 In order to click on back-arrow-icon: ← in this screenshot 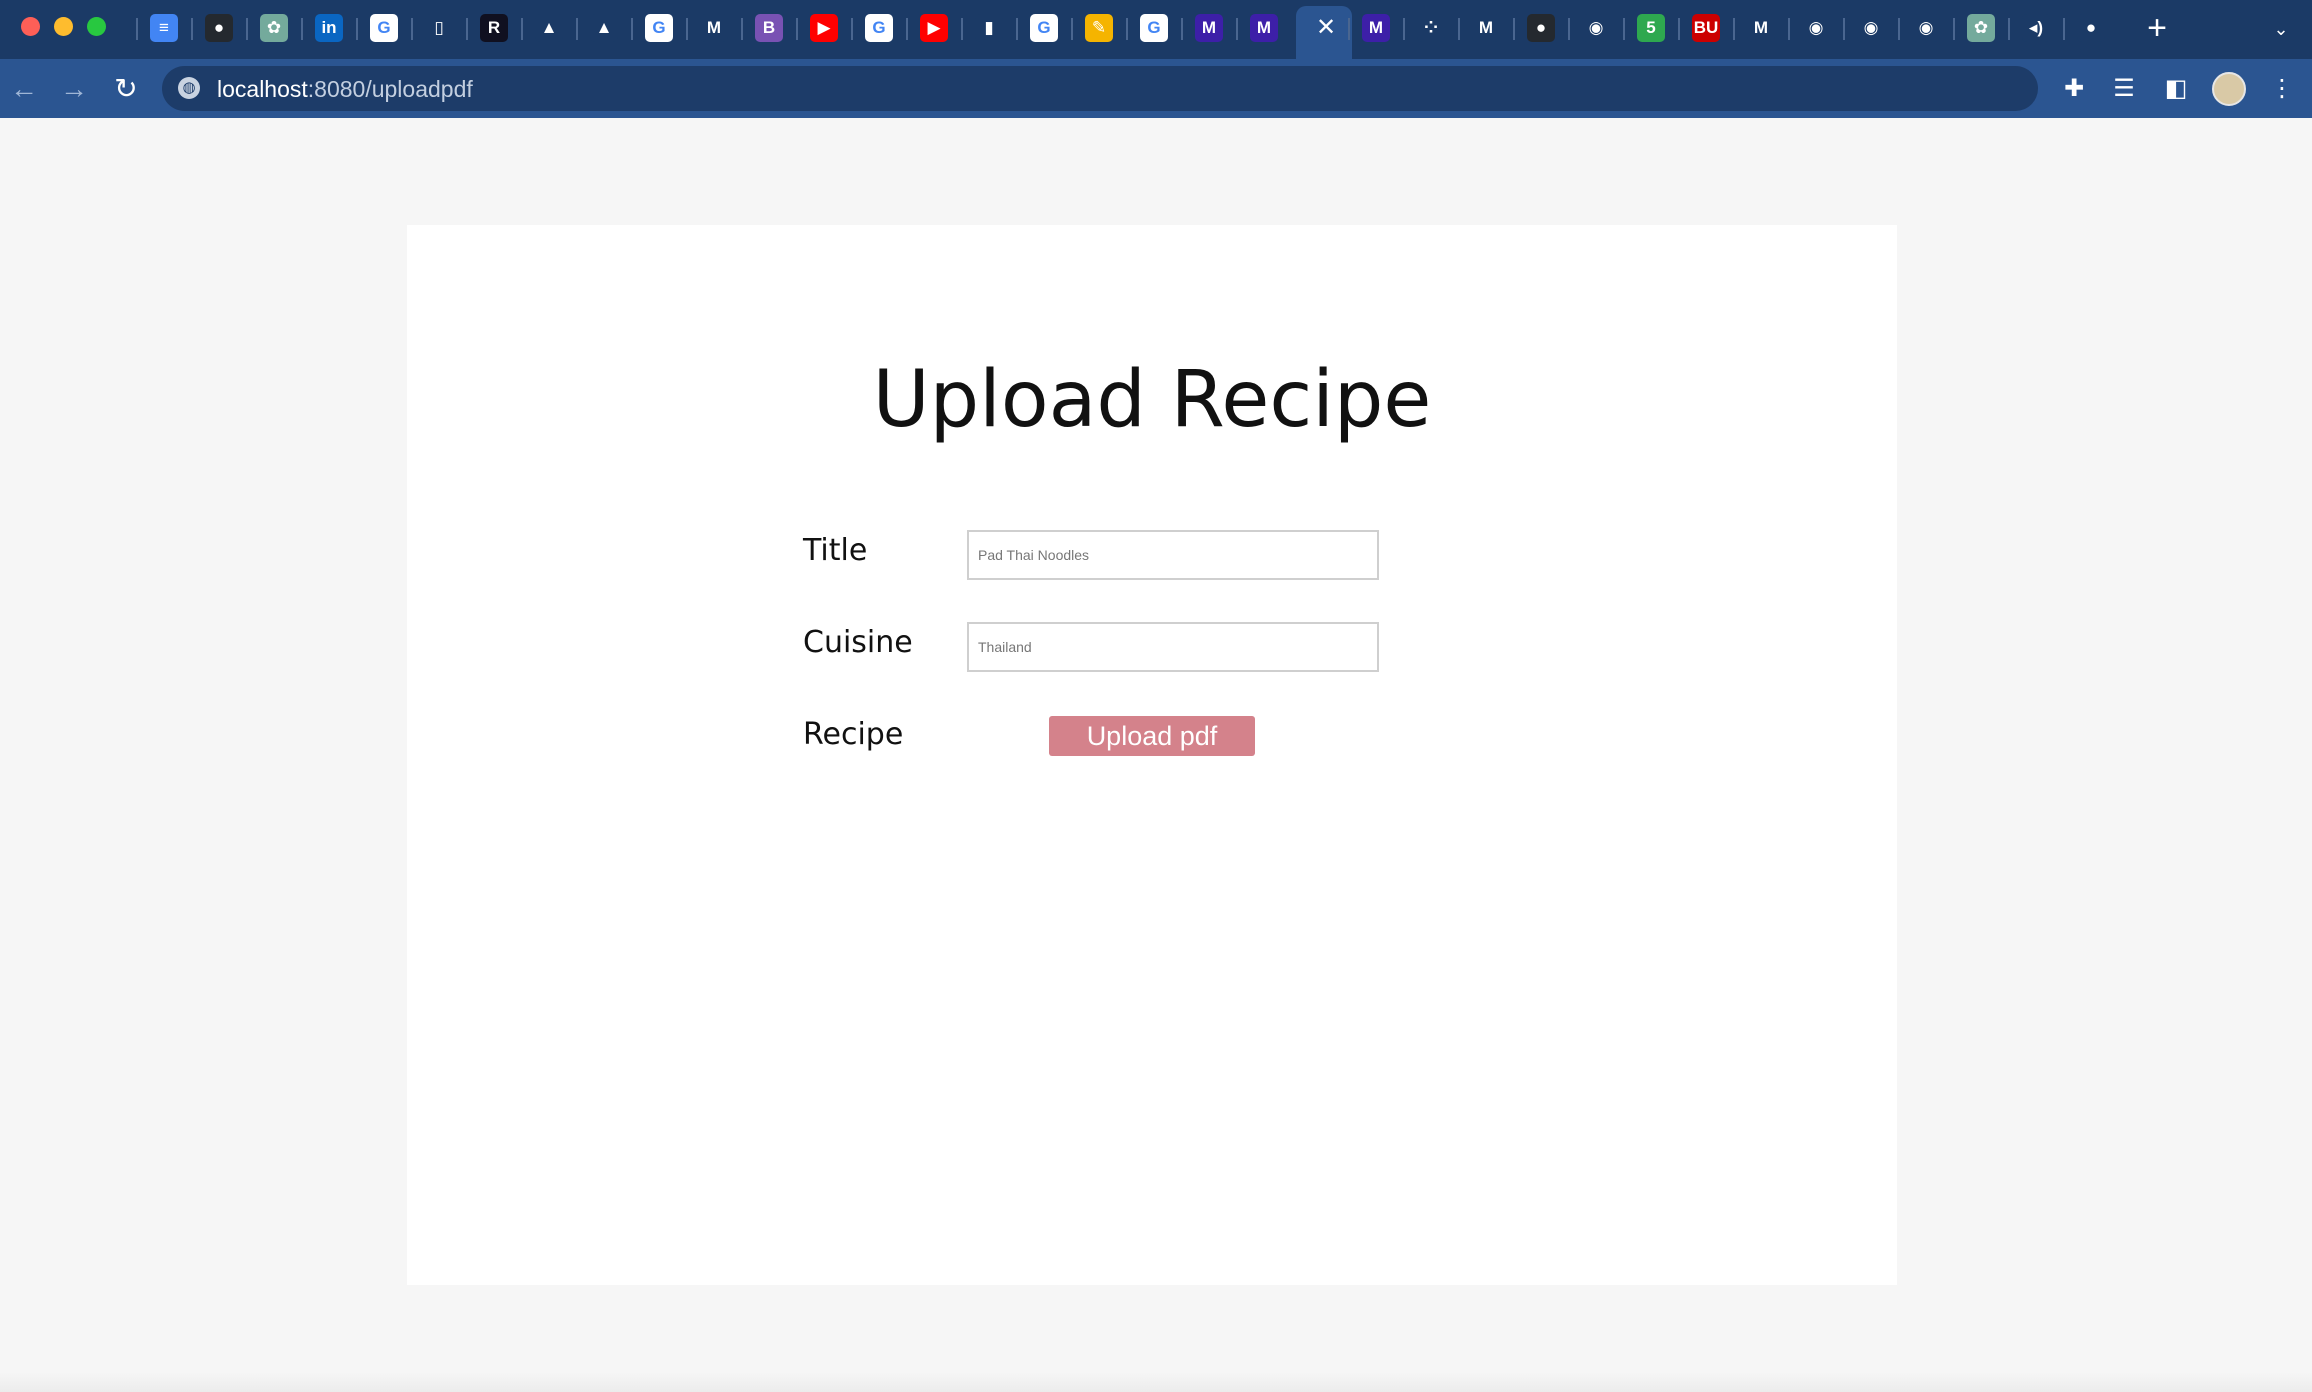, I will do `click(24, 89)`.